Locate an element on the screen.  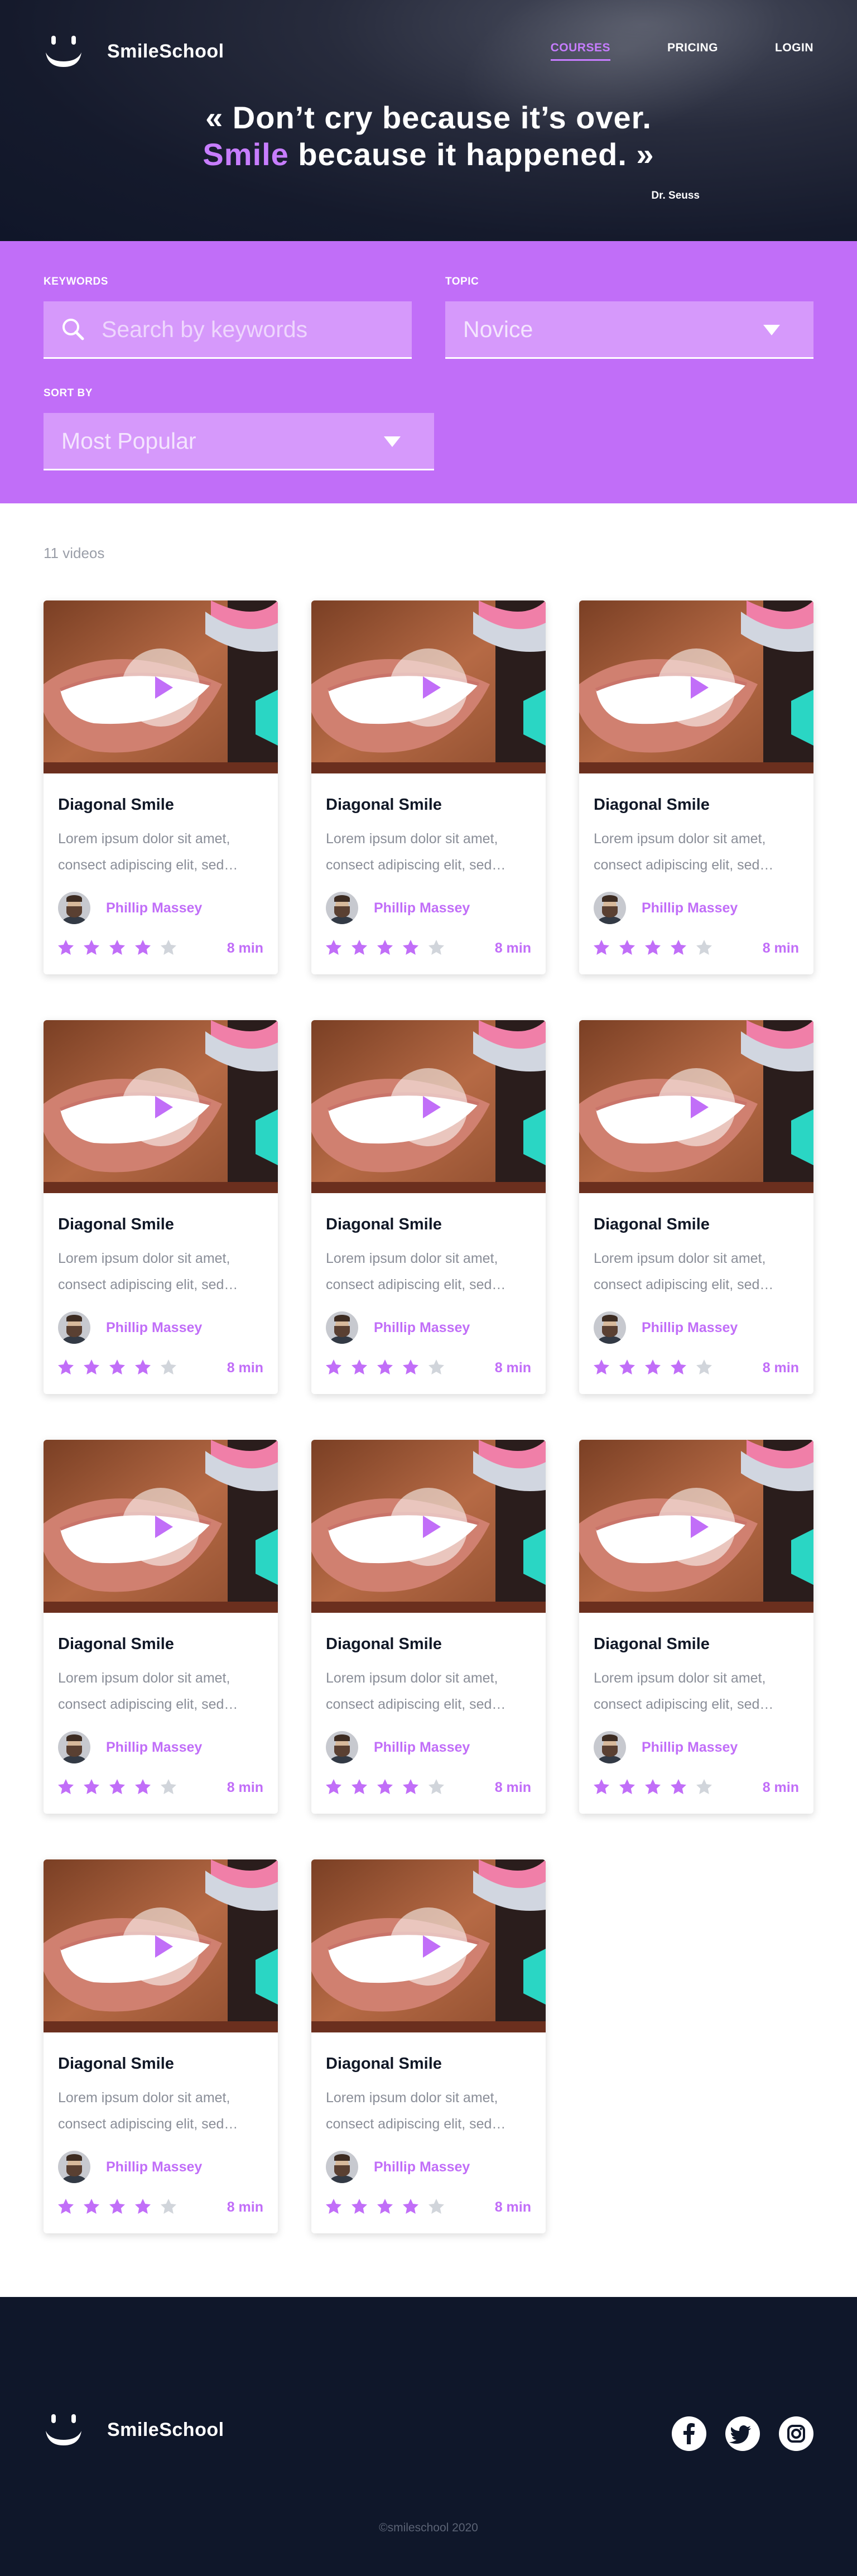
author-name: Phillip Massey is located at coordinates (422, 1327).